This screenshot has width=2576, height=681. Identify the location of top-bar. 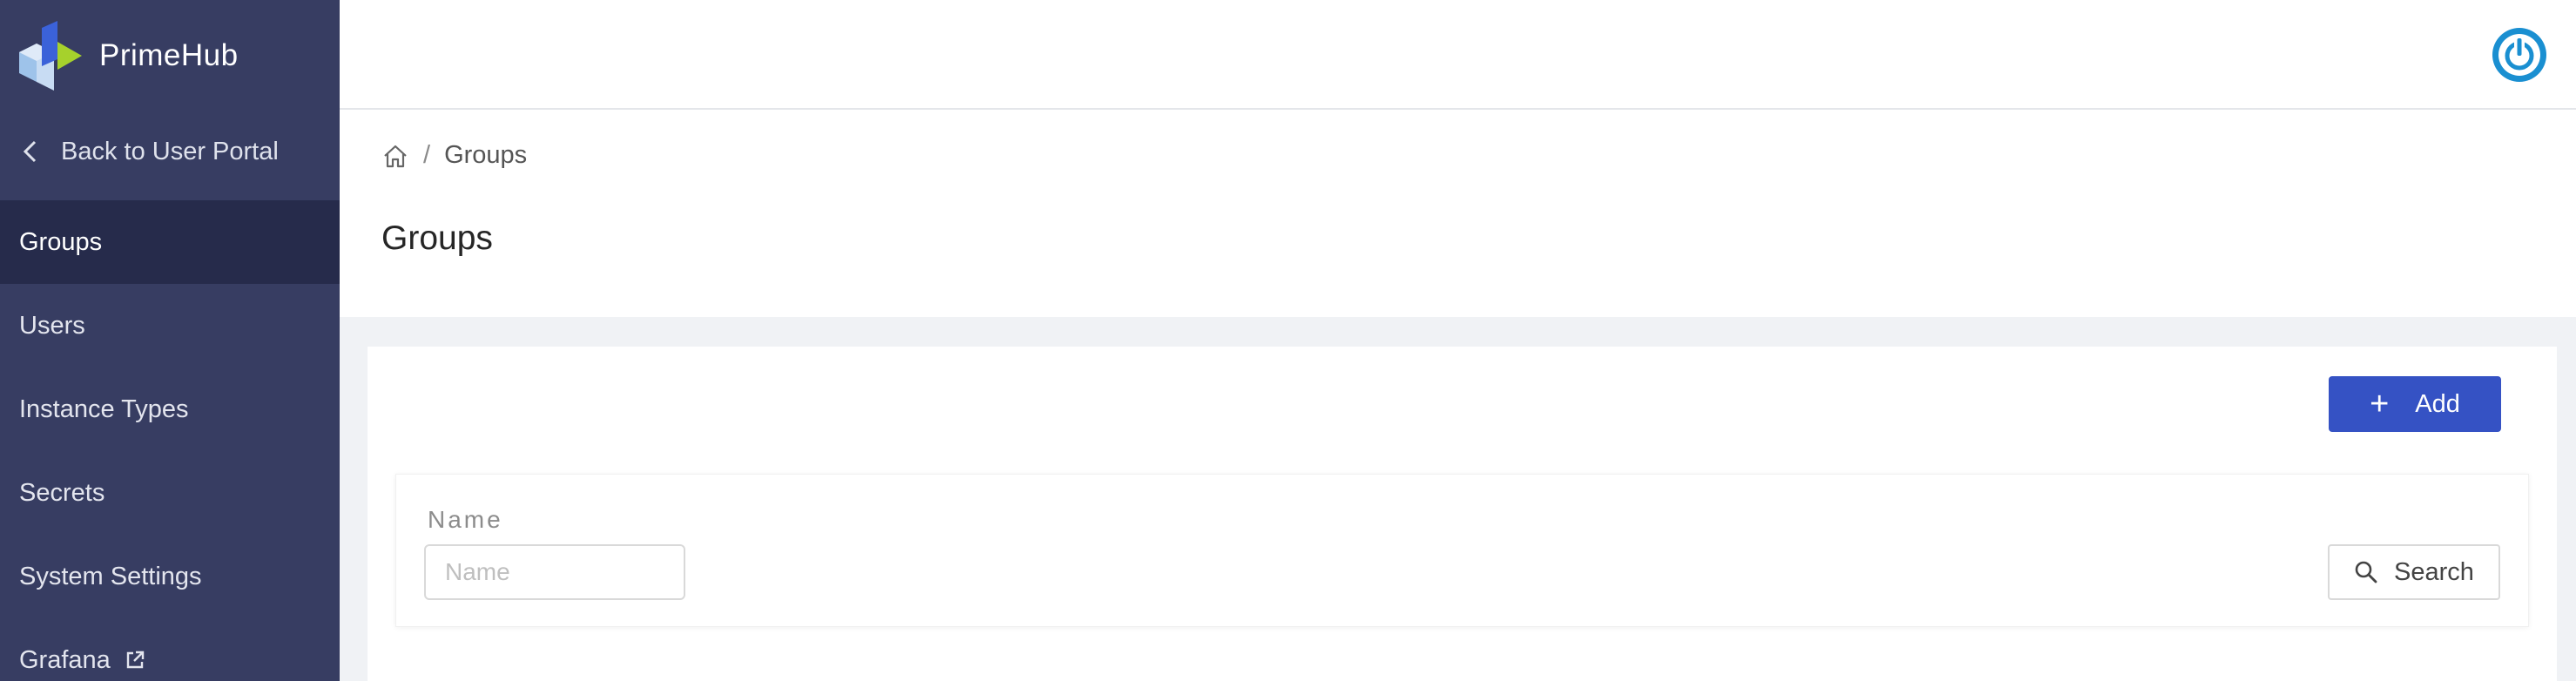
(1458, 55).